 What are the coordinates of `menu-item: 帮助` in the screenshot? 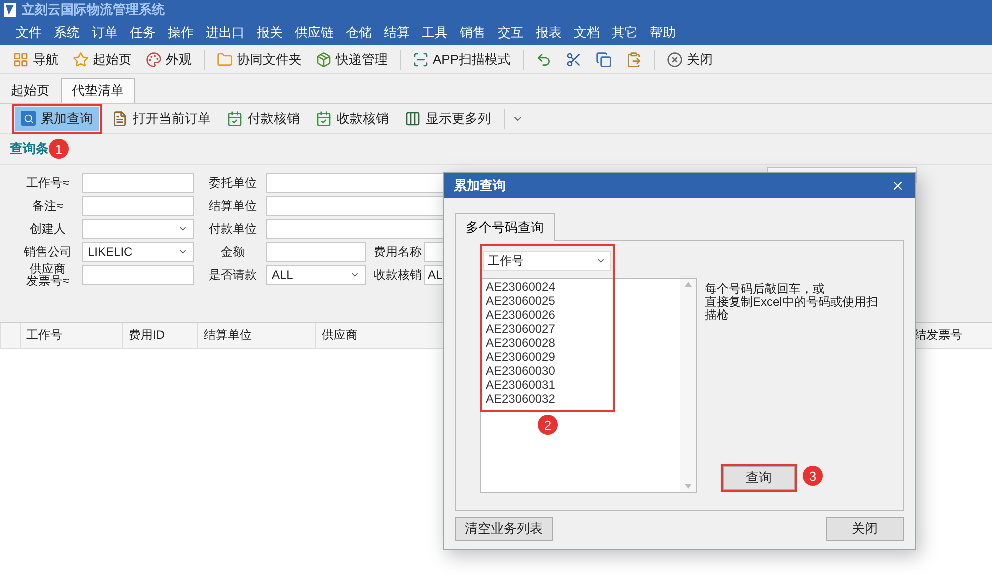 It's located at (663, 33).